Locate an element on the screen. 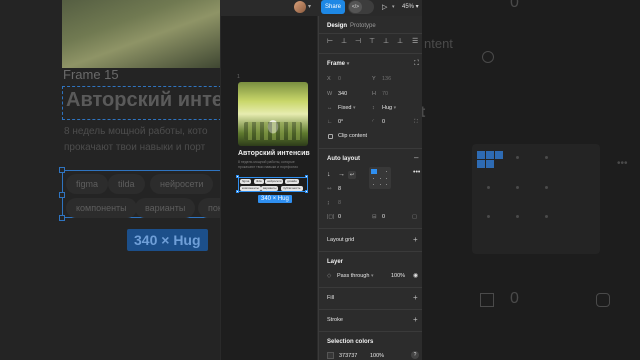 The height and width of the screenshot is (360, 640). color-hex: 373737 is located at coordinates (348, 356).